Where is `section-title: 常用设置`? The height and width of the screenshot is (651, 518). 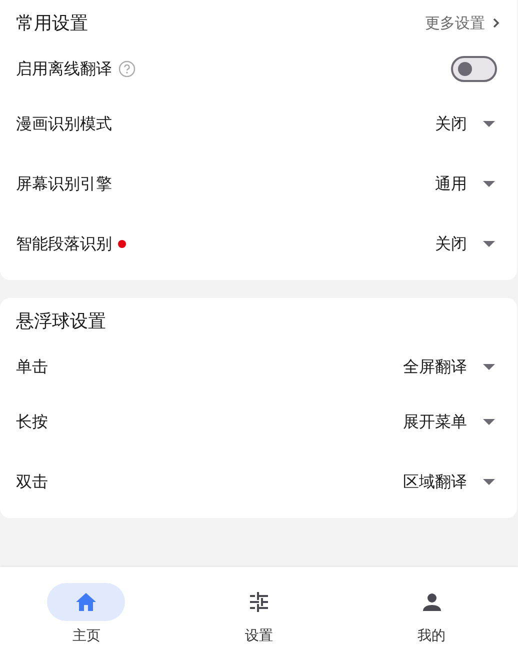 section-title: 常用设置 is located at coordinates (52, 23).